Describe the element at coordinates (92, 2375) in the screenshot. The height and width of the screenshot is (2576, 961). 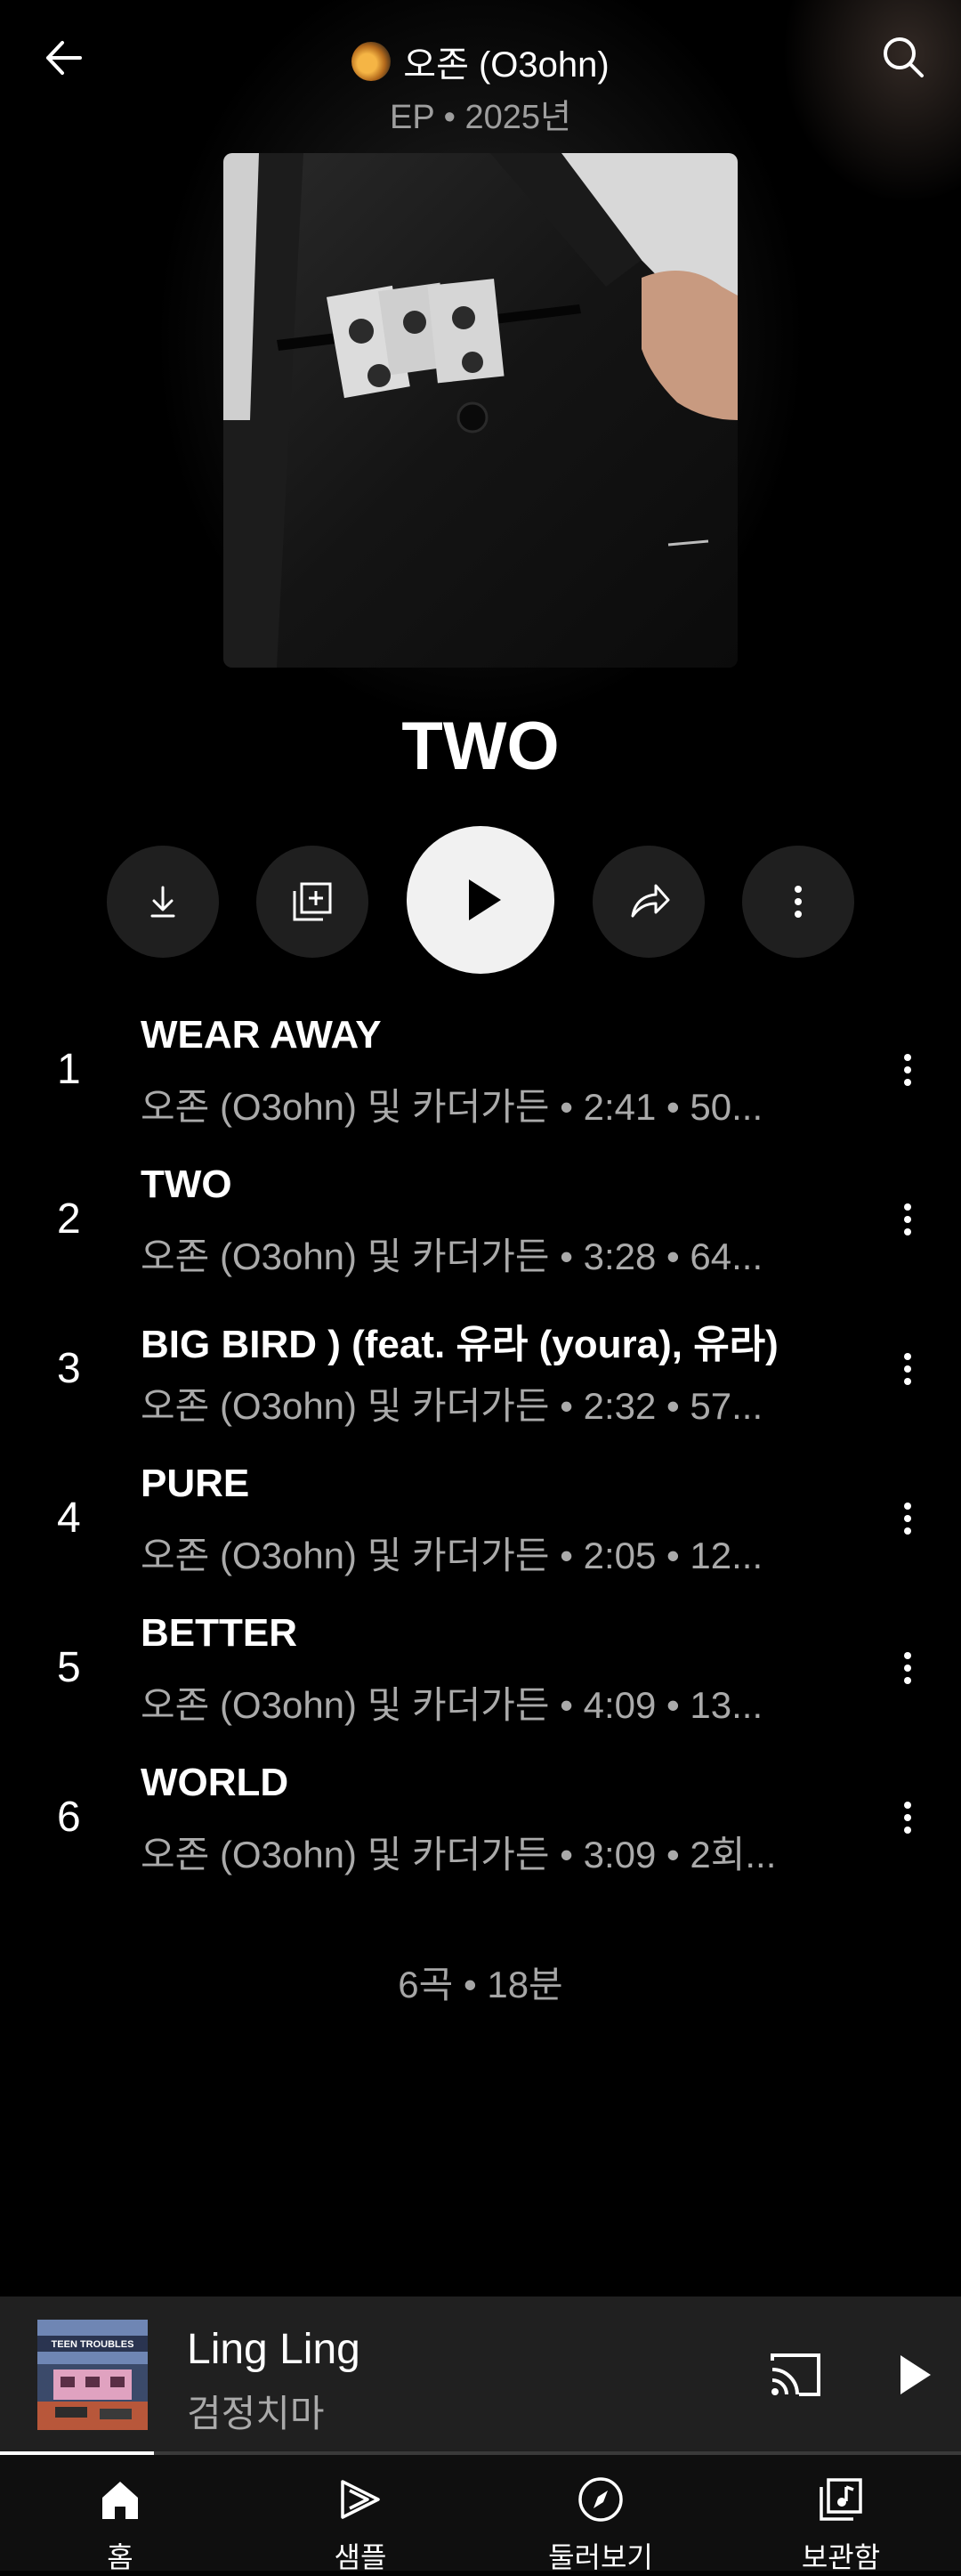
I see `mini-player-artwork: TEEN TROUBLES` at that location.